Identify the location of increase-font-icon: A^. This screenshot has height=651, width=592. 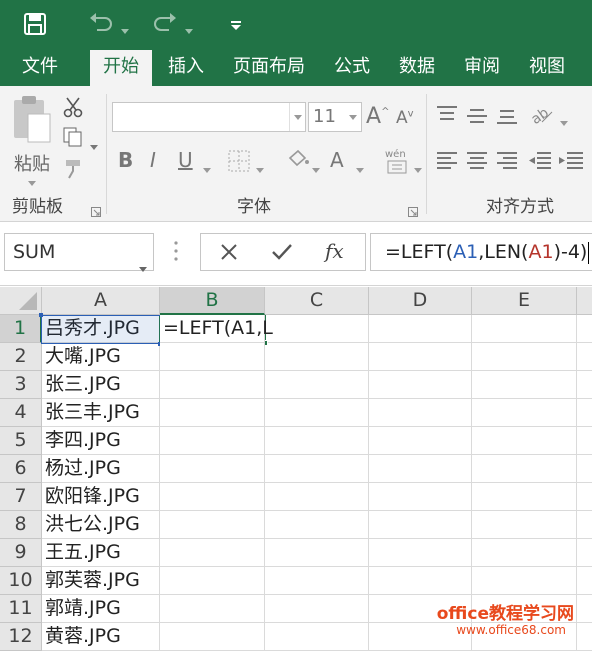
(377, 116).